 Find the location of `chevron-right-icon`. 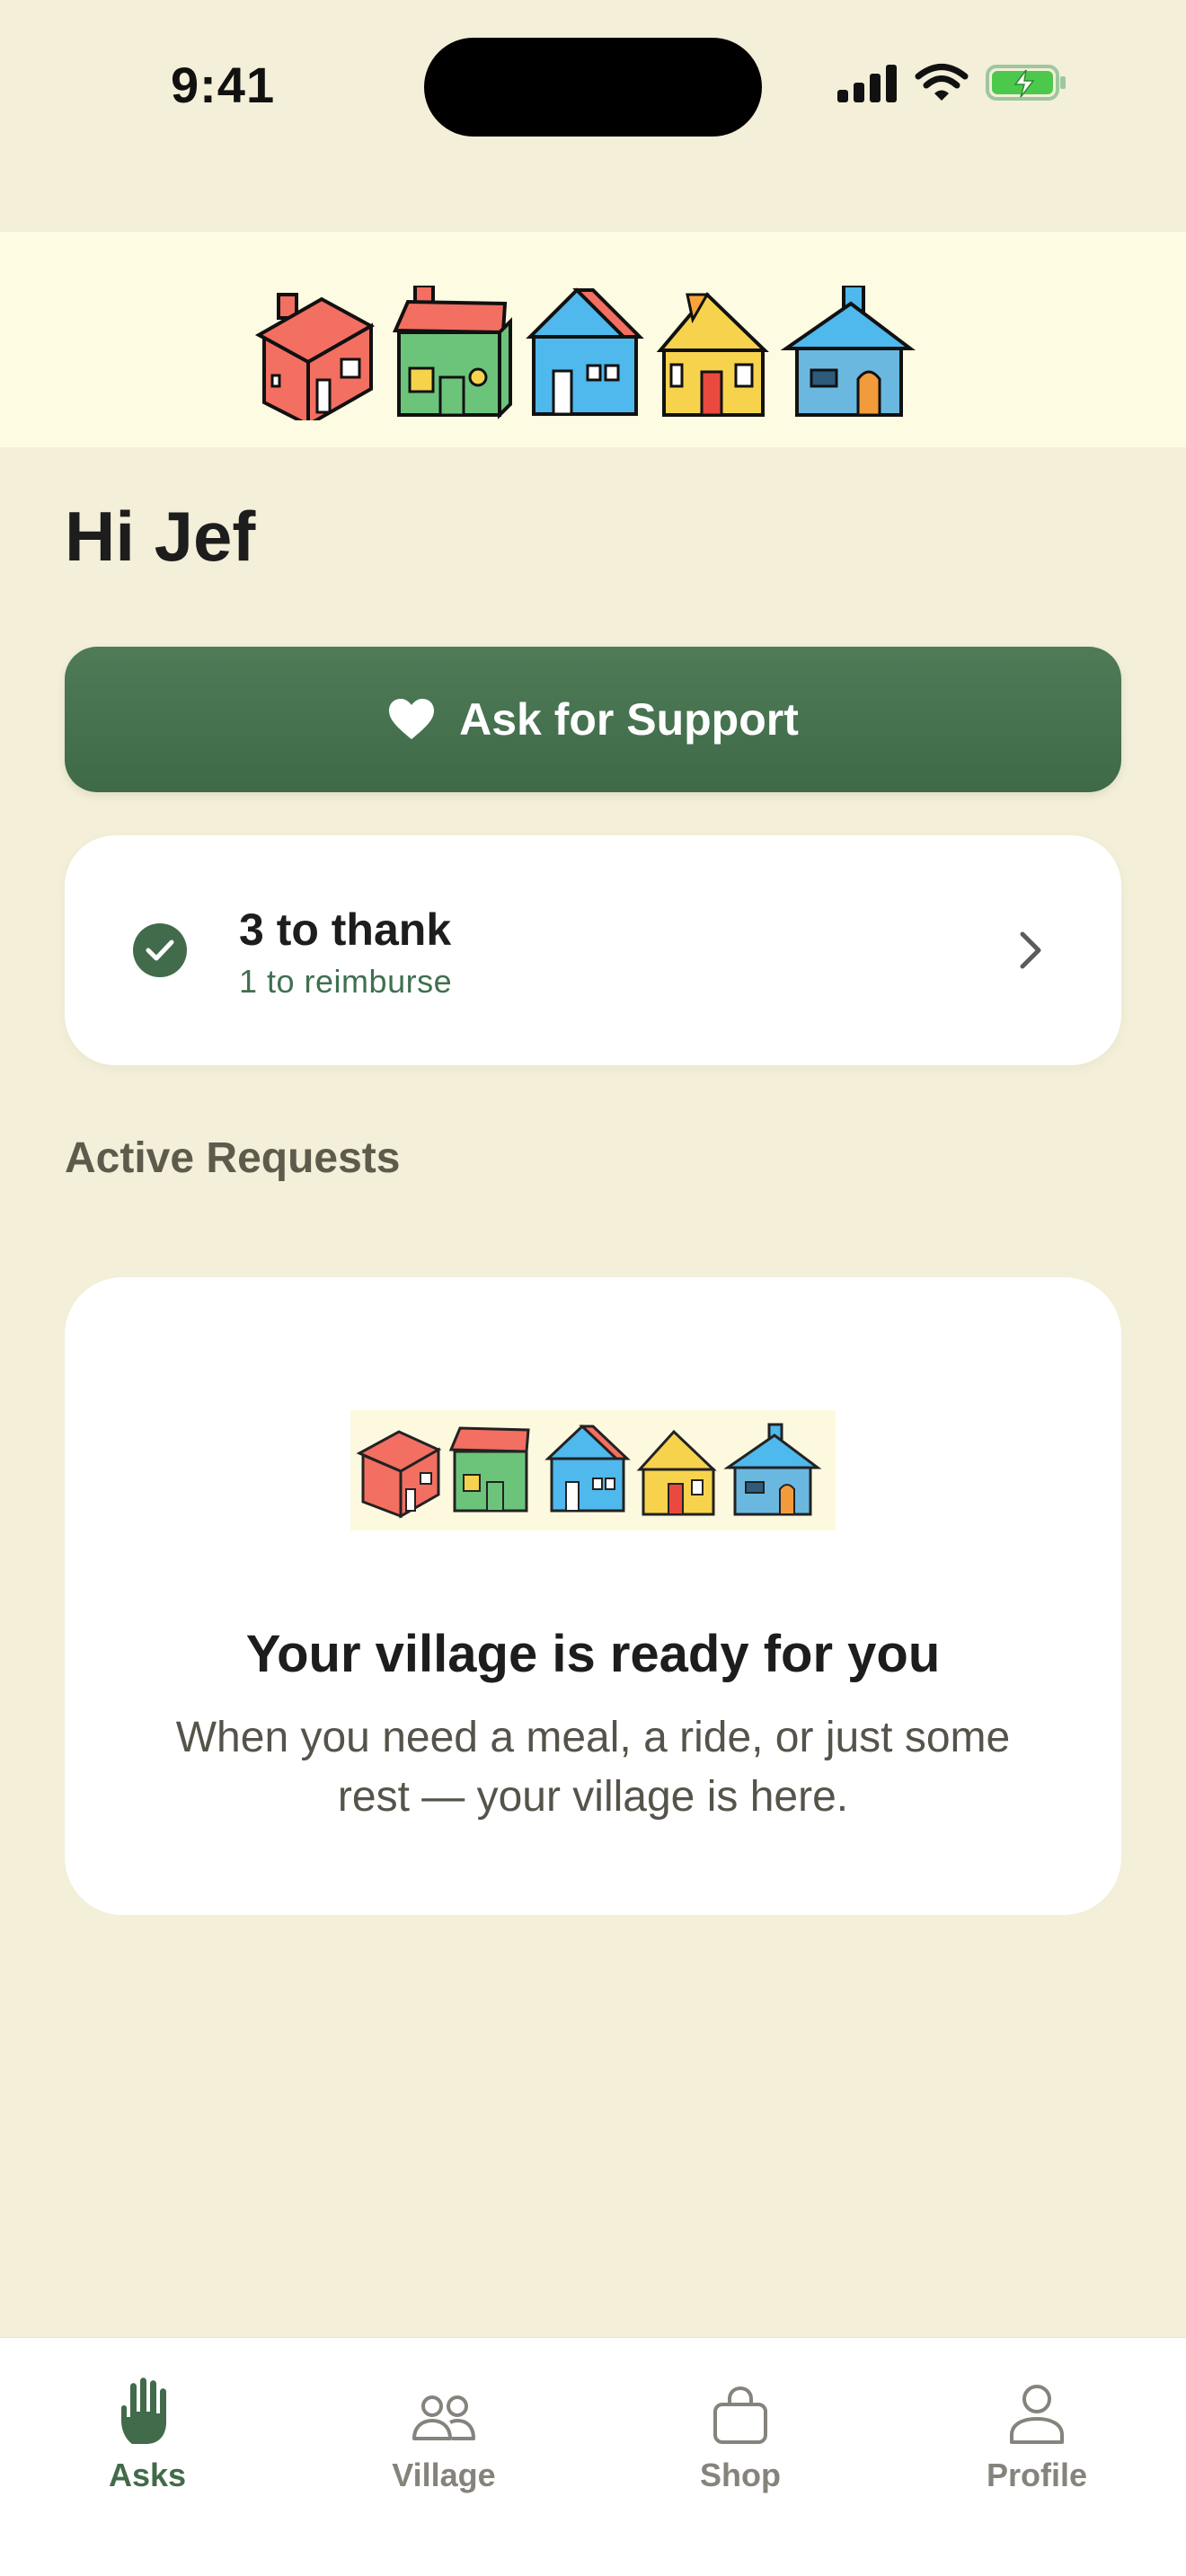

chevron-right-icon is located at coordinates (1030, 950).